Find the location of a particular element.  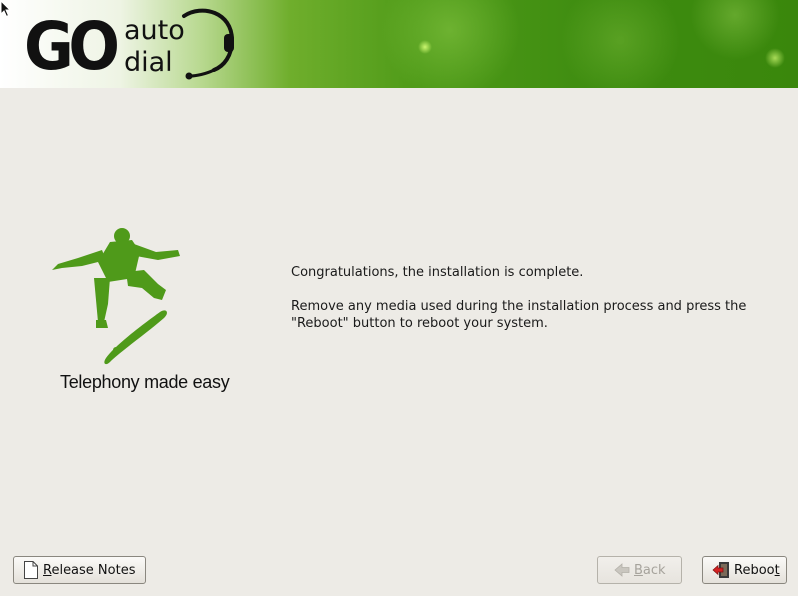

mouse-cursor-icon is located at coordinates (6, 9).